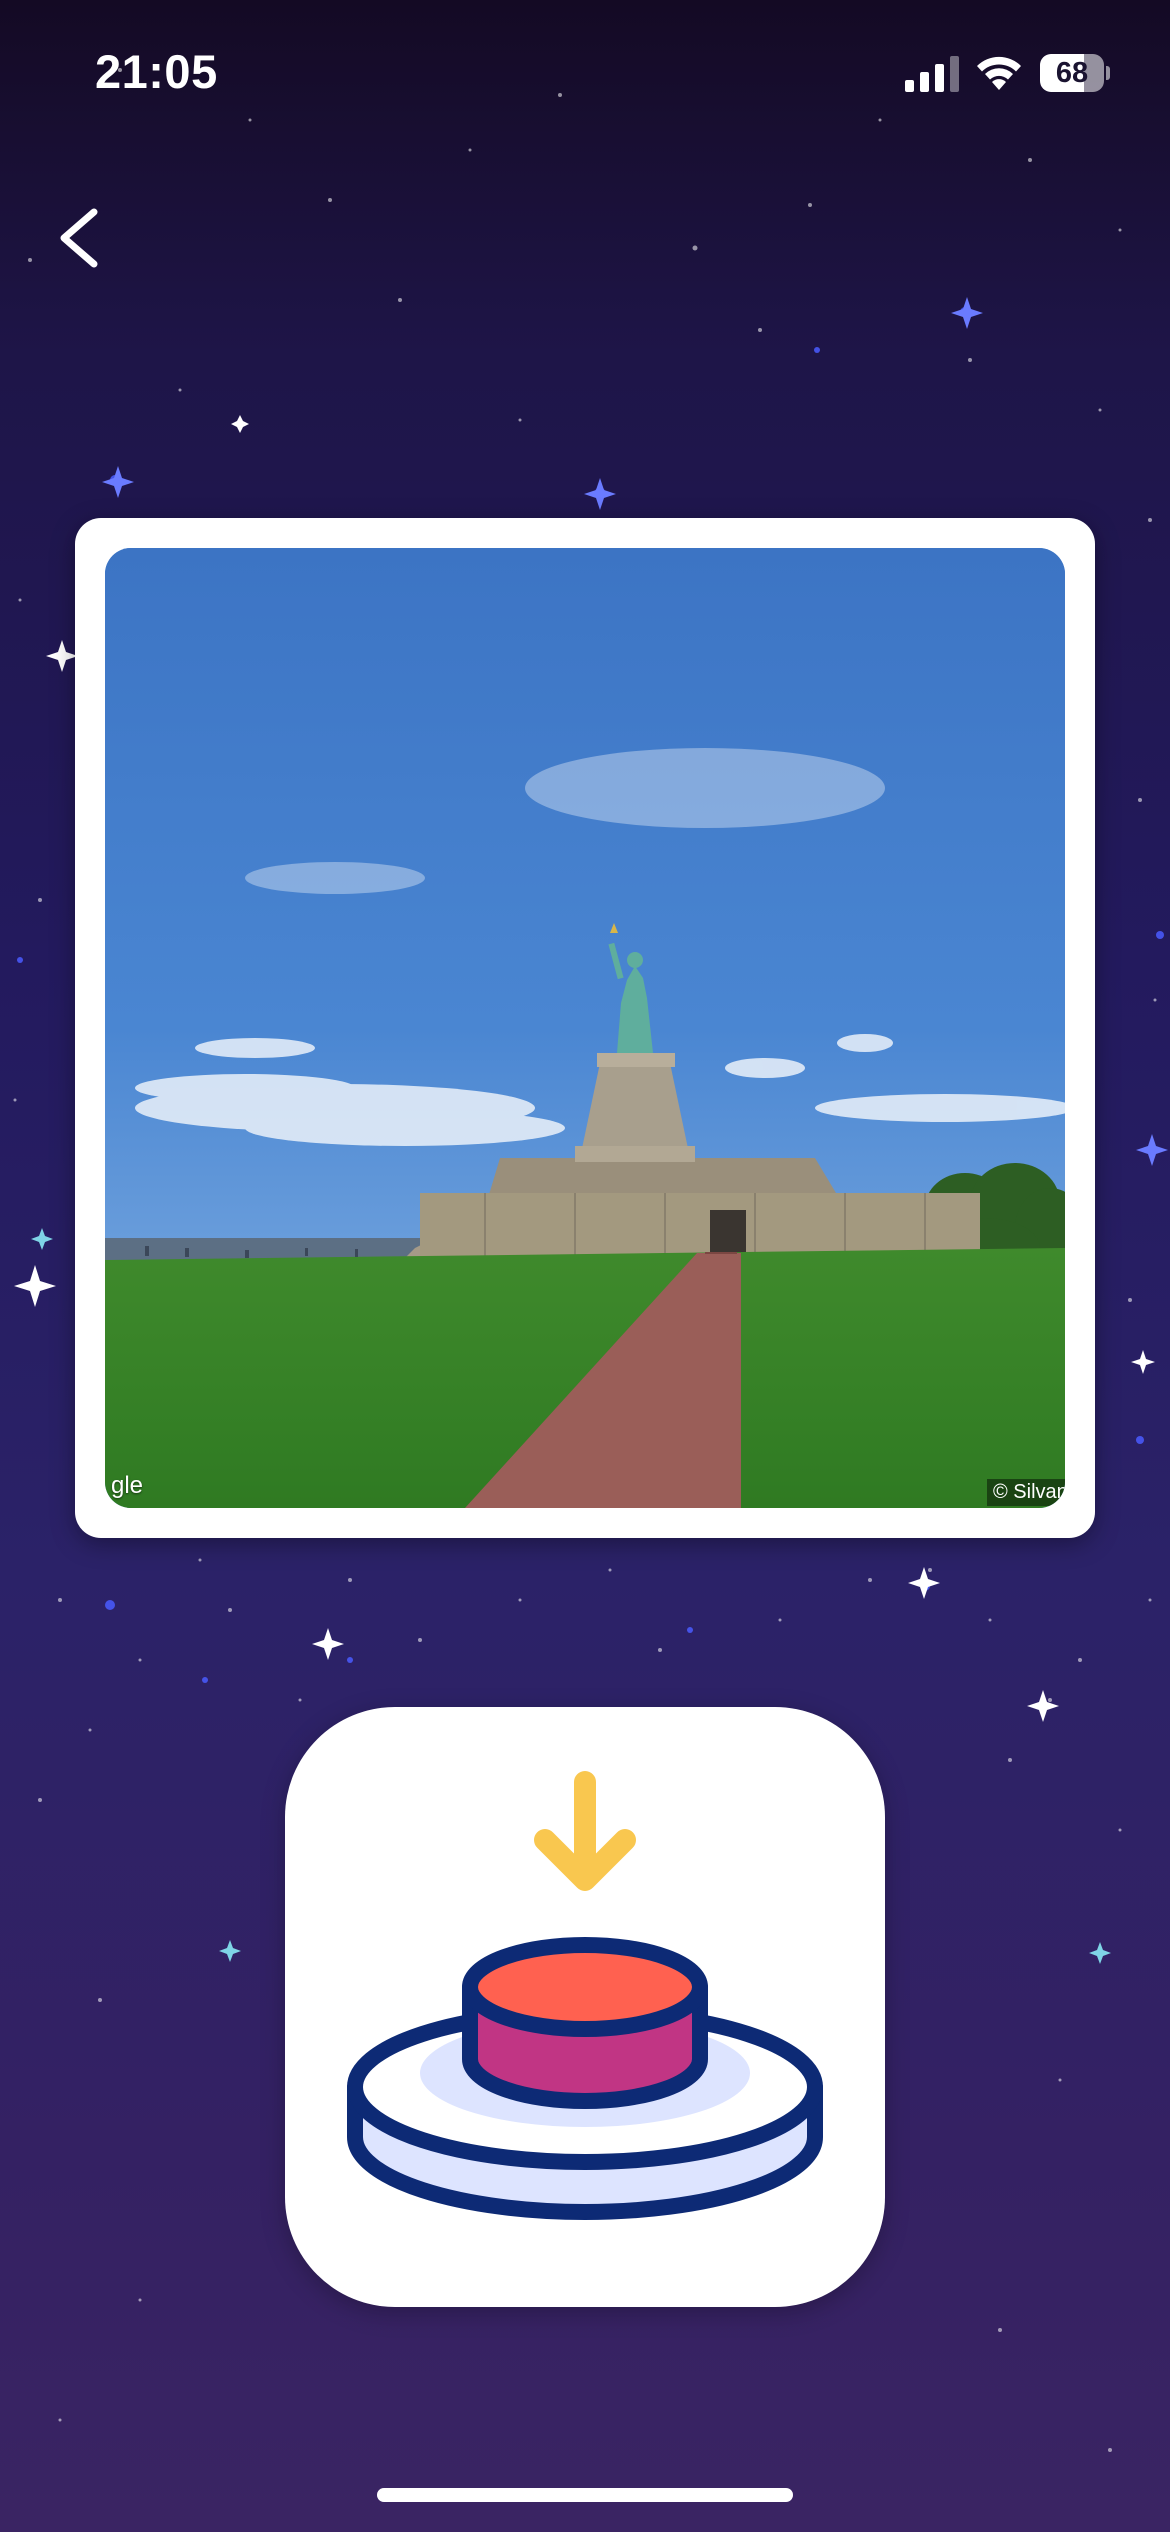 This screenshot has height=2532, width=1170. What do you see at coordinates (585, 75) in the screenshot?
I see `status-bar: 21:05 68` at bounding box center [585, 75].